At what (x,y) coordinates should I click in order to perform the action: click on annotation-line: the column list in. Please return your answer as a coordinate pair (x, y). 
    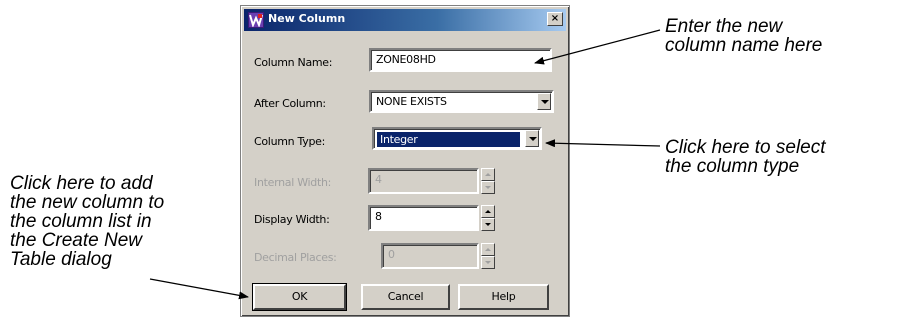
    Looking at the image, I should click on (81, 221).